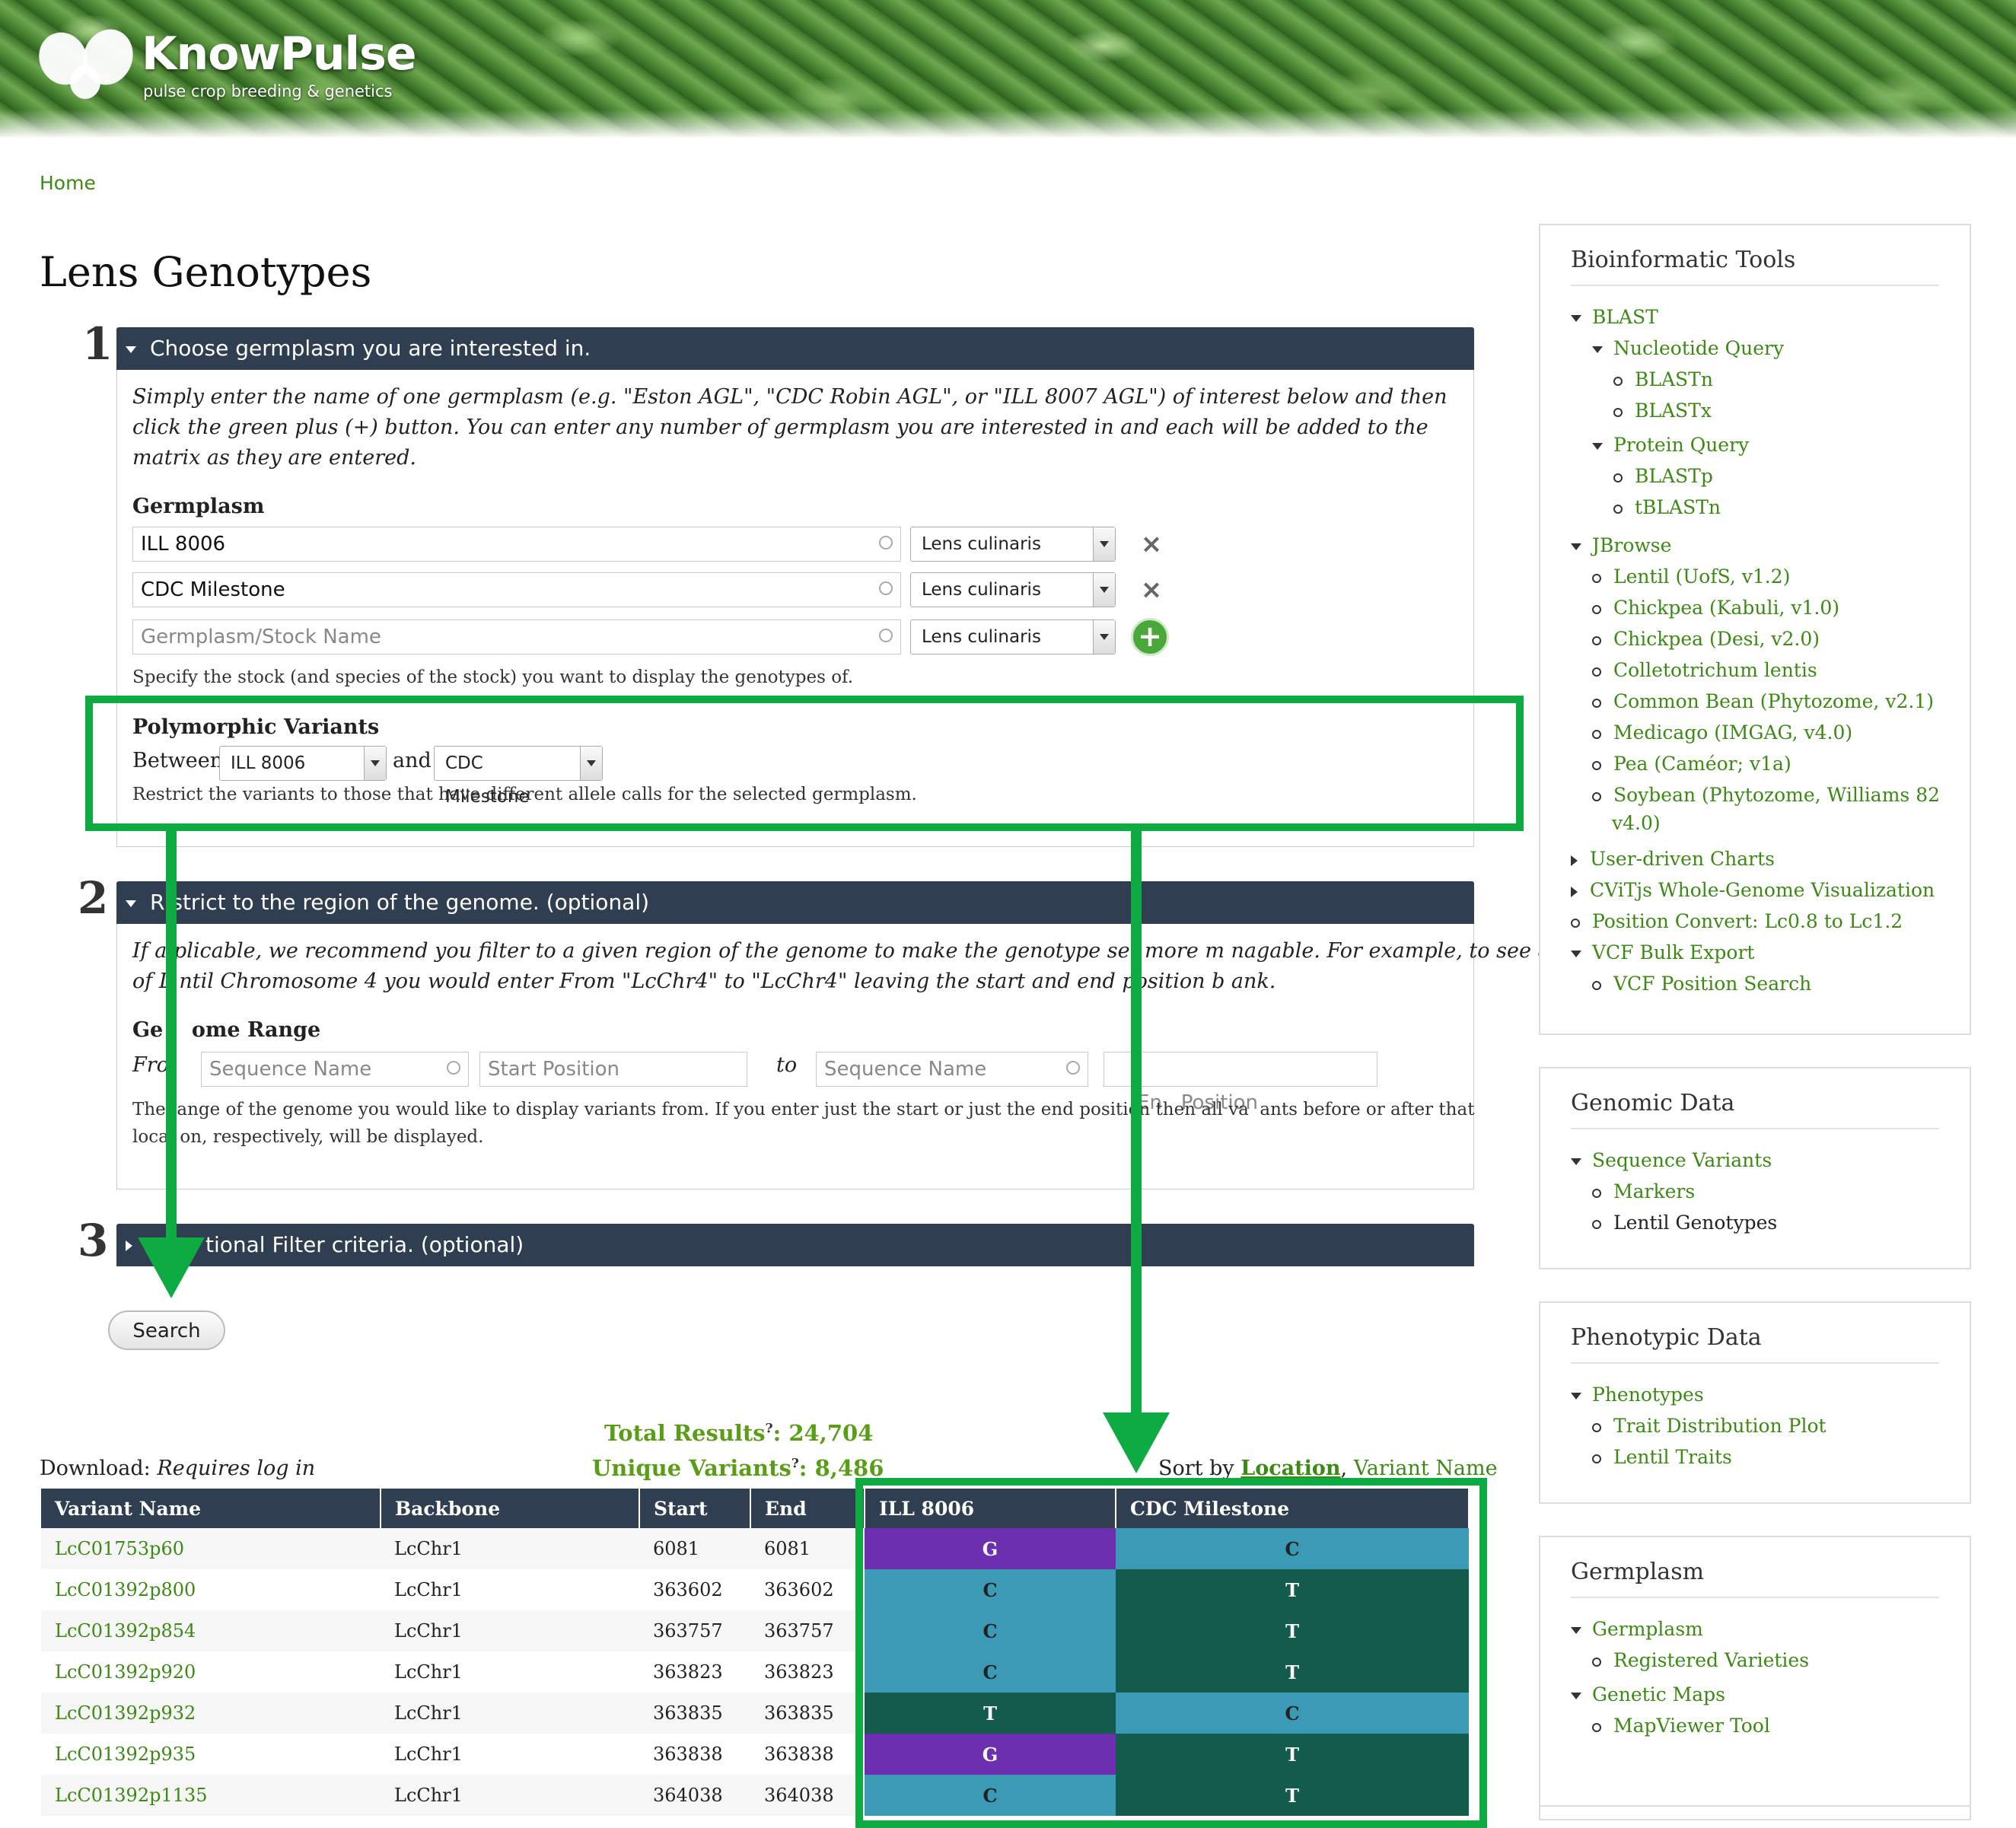  Describe the element at coordinates (211, 1548) in the screenshot. I see `variant-name-cell: LcC01753p60` at that location.